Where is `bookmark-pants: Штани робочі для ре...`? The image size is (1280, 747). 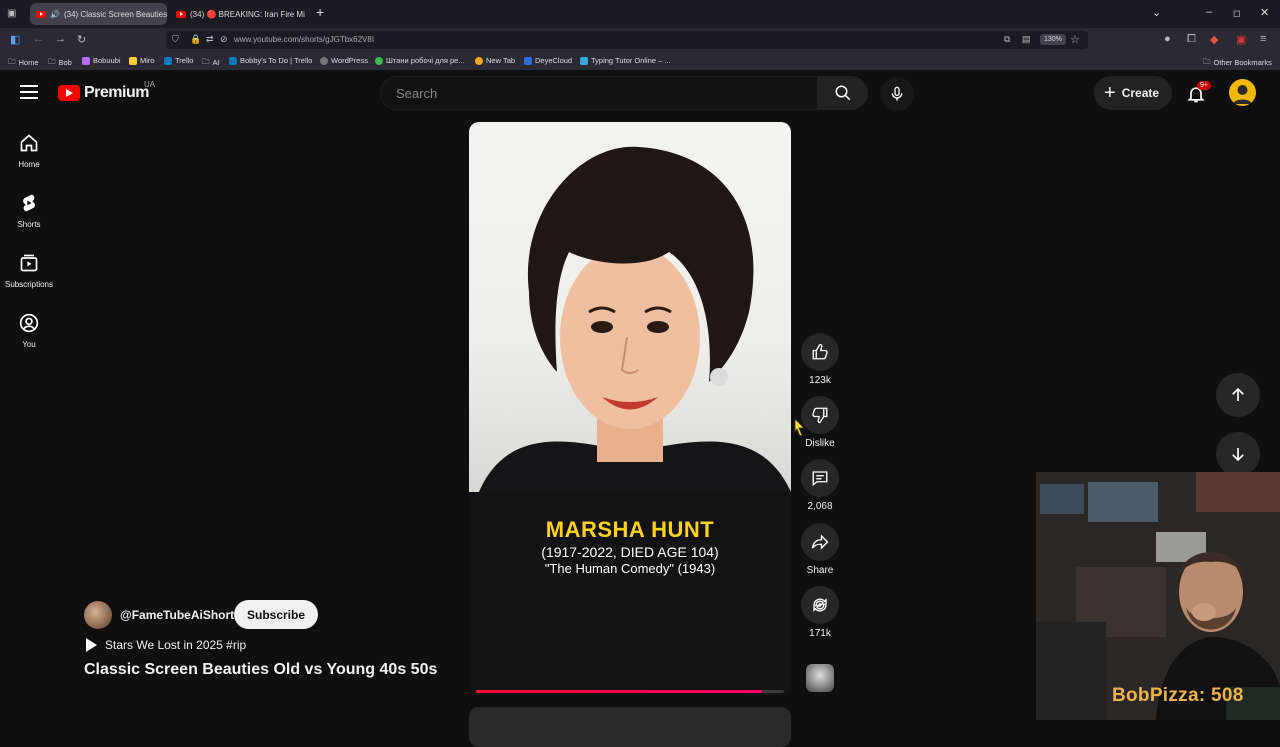
bookmark-pants: Штани робочі для ре... is located at coordinates (420, 60).